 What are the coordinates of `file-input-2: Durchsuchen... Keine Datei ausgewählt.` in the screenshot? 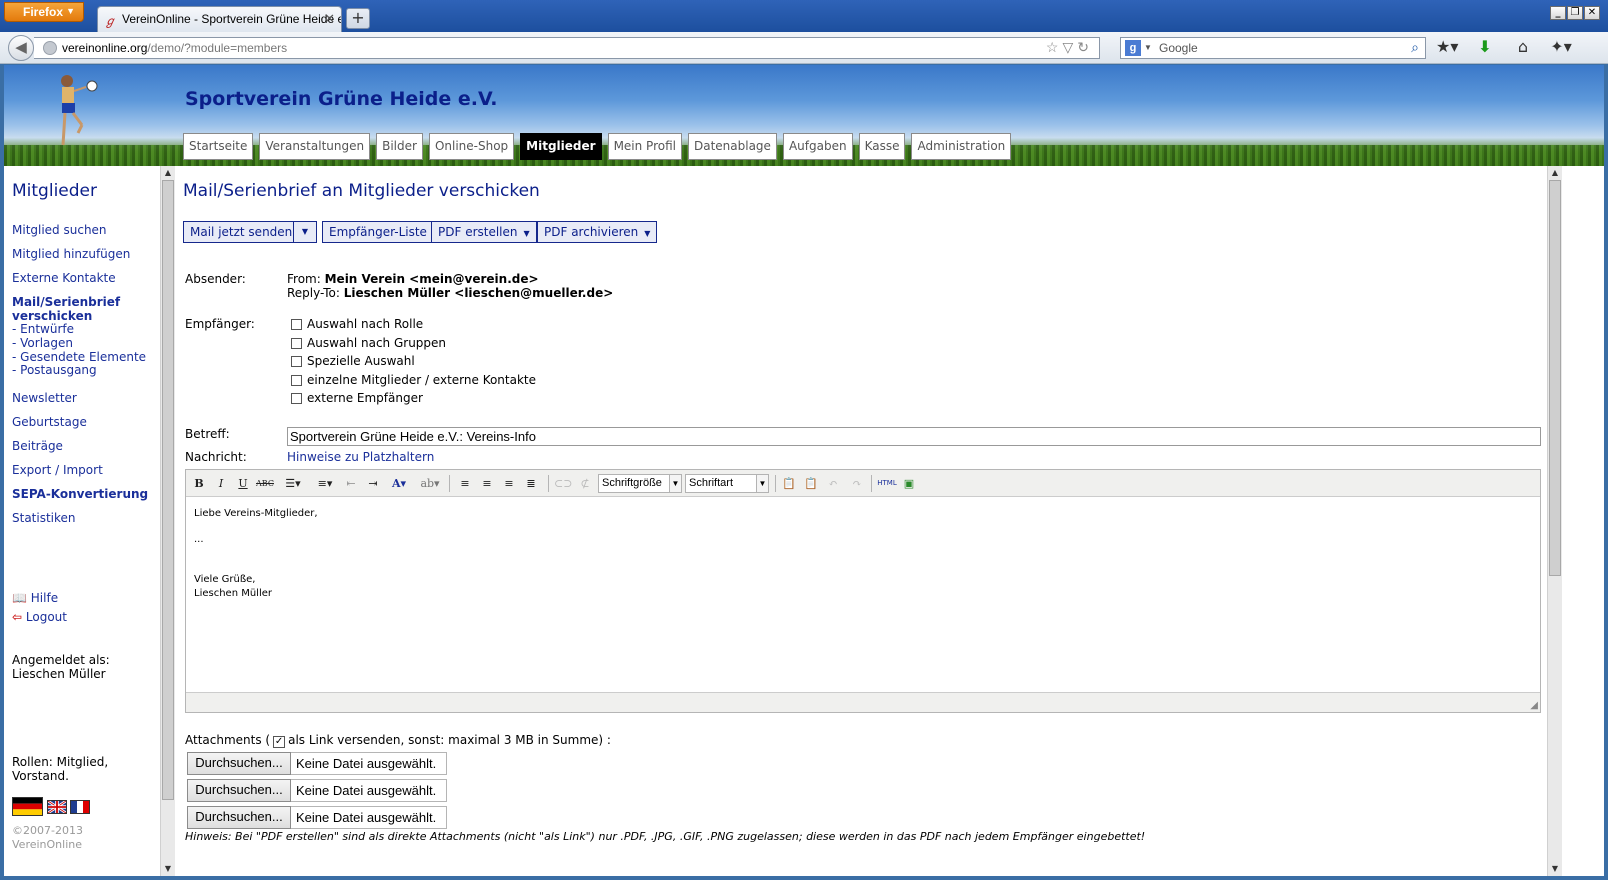 It's located at (317, 790).